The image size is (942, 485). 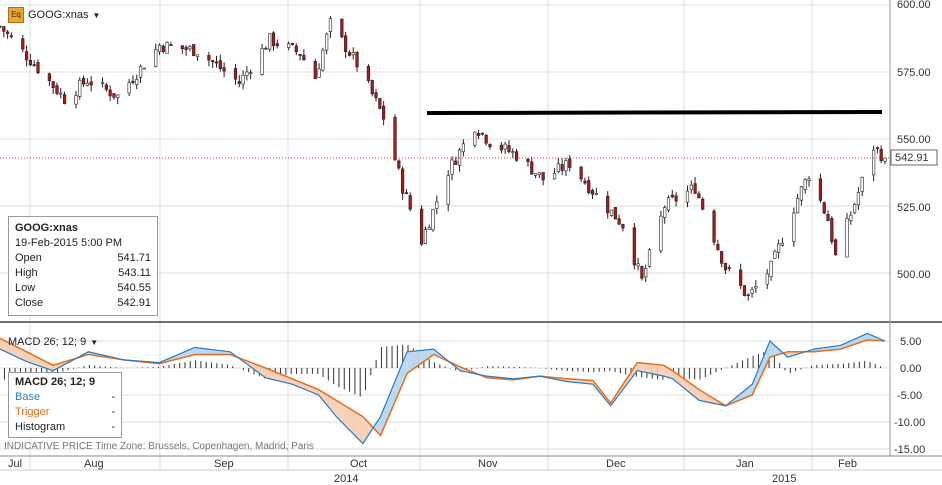 I want to click on symbol-header: Eq GOOG:xnas ▼, so click(x=54, y=15).